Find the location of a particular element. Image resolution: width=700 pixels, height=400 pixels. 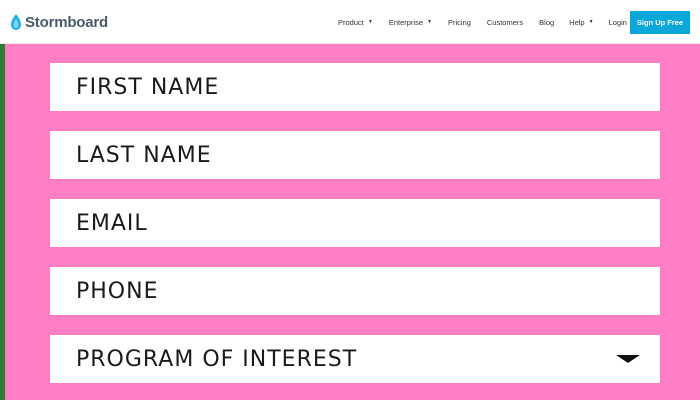

nav-item-enterprise: Enterprise ▼ is located at coordinates (410, 22).